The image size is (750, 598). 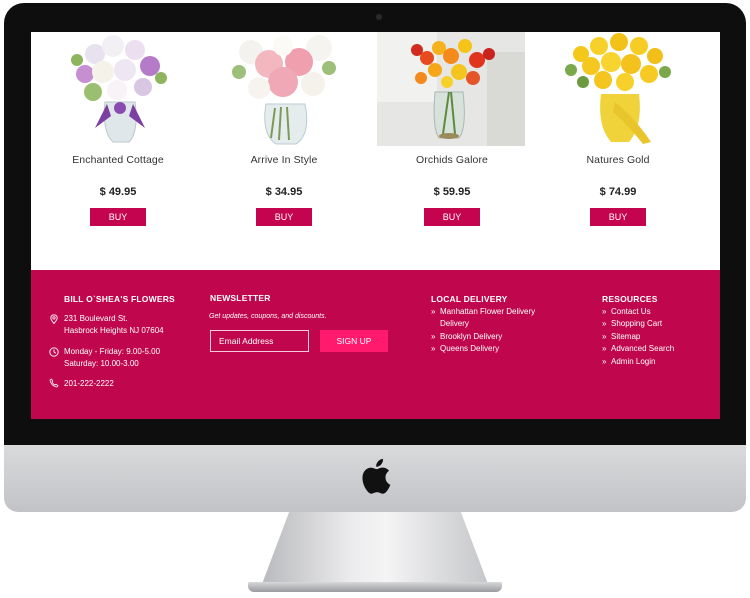 I want to click on resource-link-advanced-search: » Advanced Search, so click(x=638, y=349).